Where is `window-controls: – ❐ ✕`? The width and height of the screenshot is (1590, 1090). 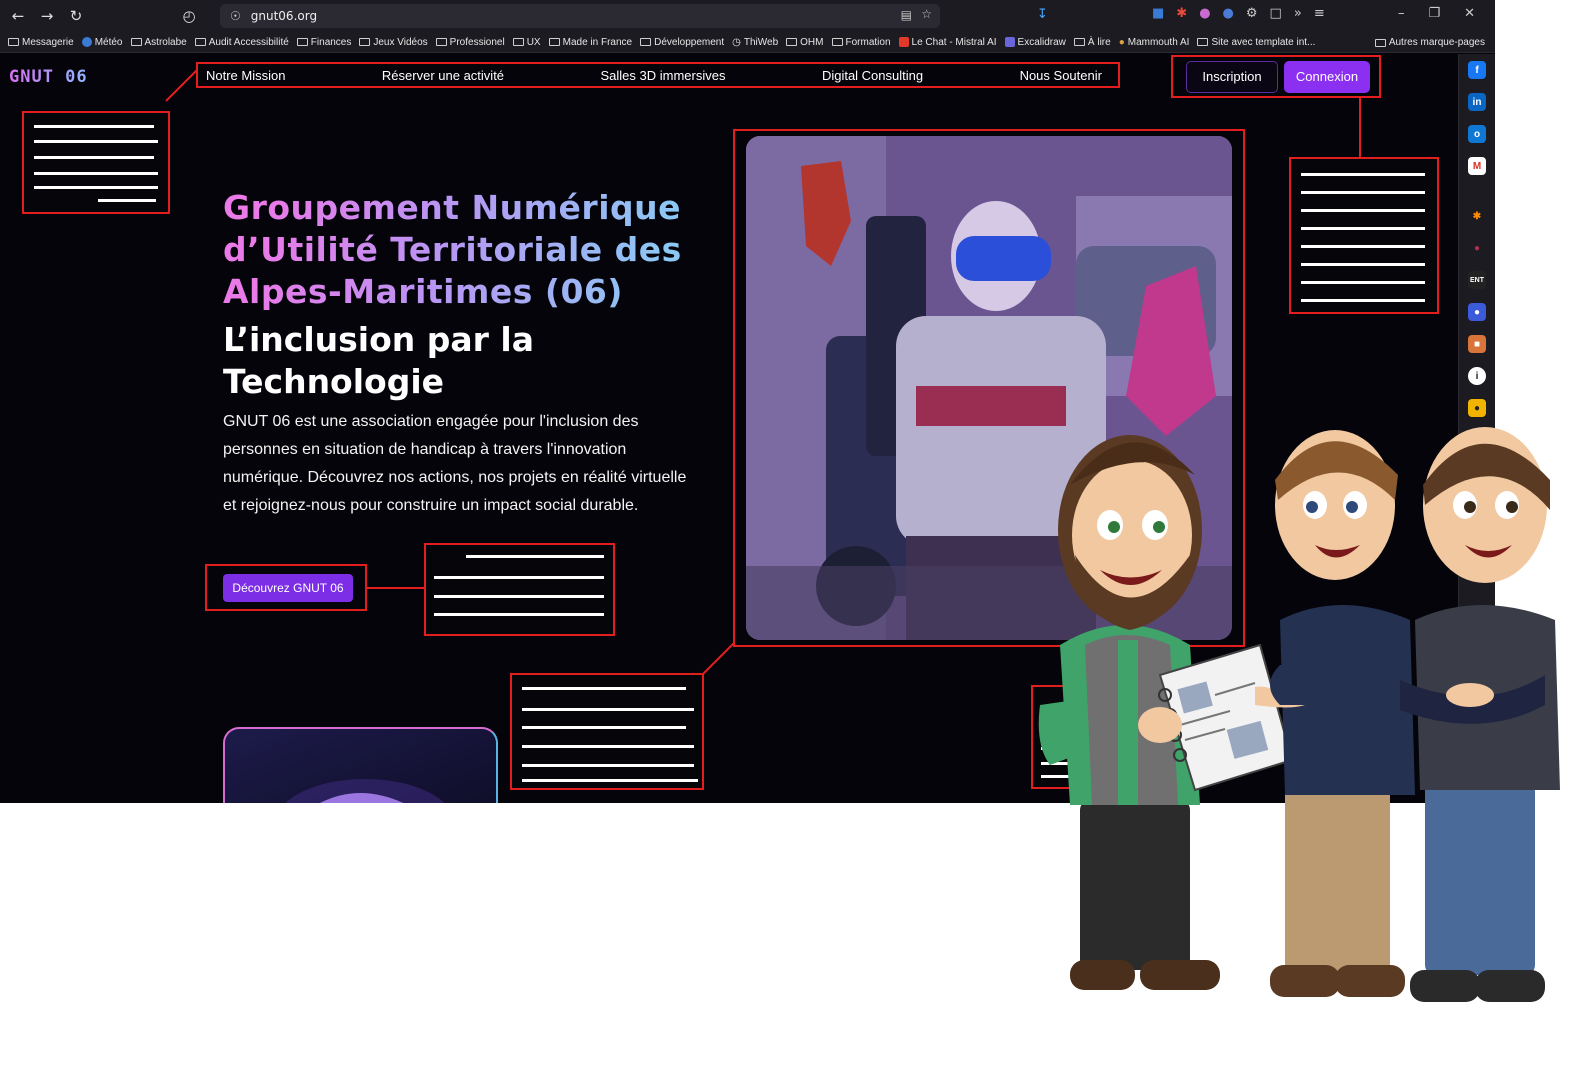
window-controls: – ❐ ✕ is located at coordinates (1436, 13).